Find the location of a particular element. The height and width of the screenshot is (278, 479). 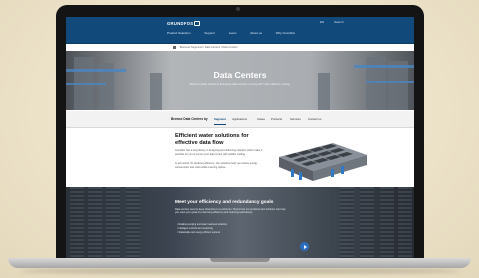

play-video-button is located at coordinates (304, 246).